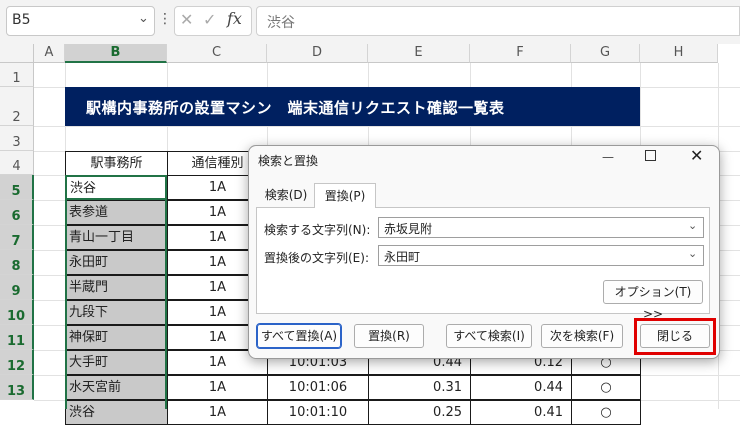 Image resolution: width=740 pixels, height=425 pixels. I want to click on minimize-icon: —, so click(608, 157).